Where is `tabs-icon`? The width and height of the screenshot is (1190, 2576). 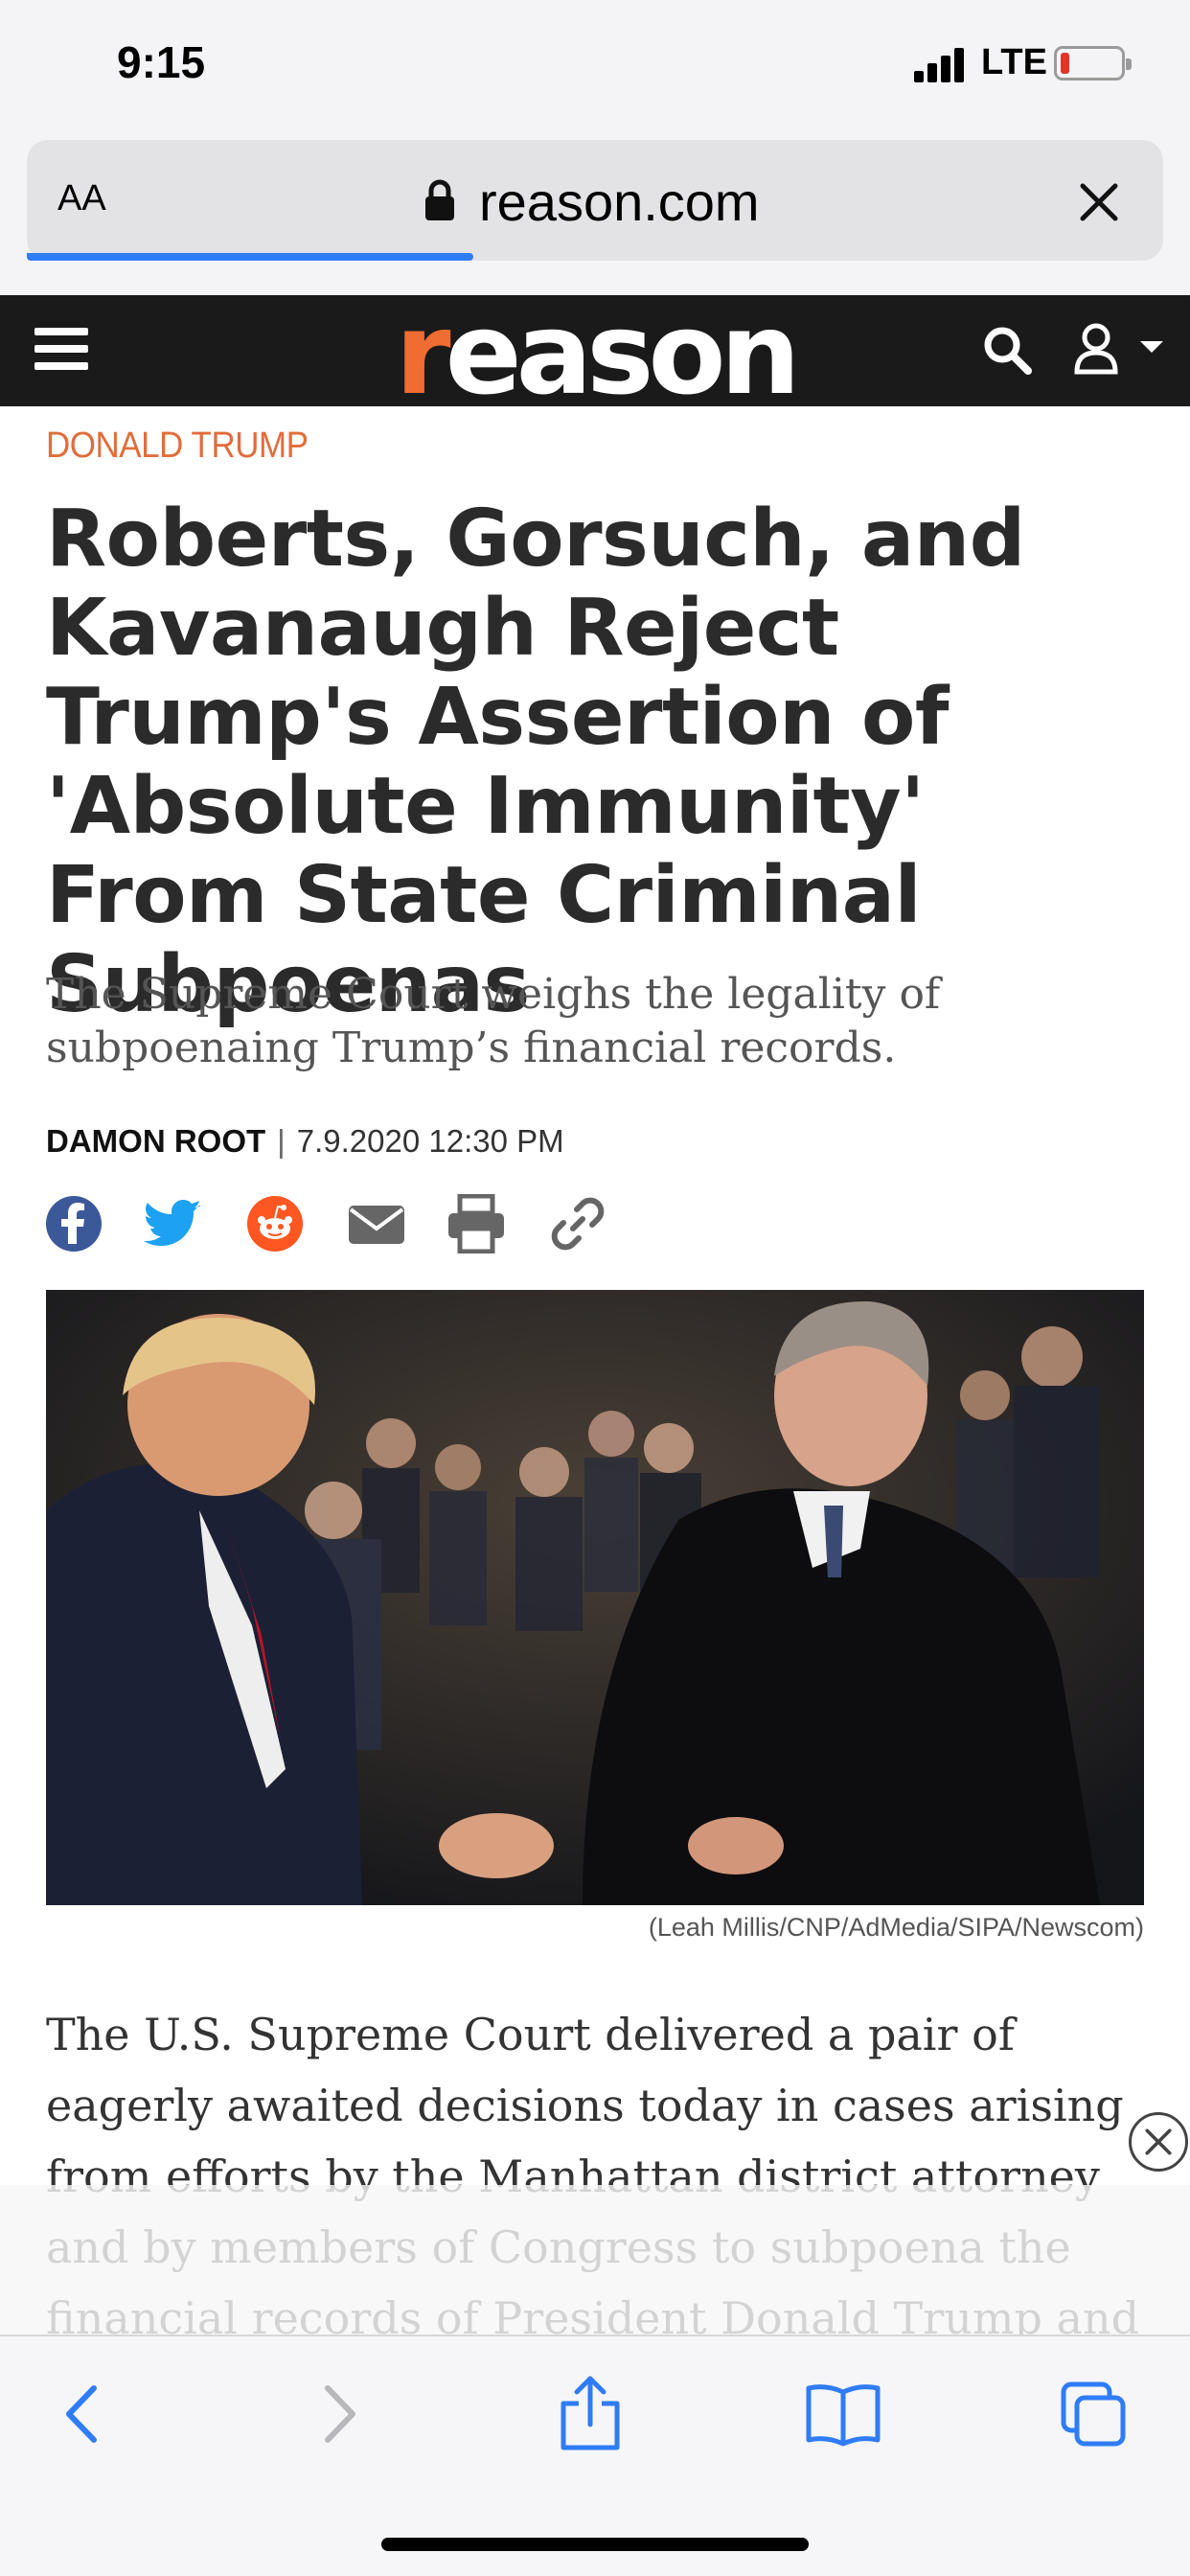
tabs-icon is located at coordinates (1094, 2414).